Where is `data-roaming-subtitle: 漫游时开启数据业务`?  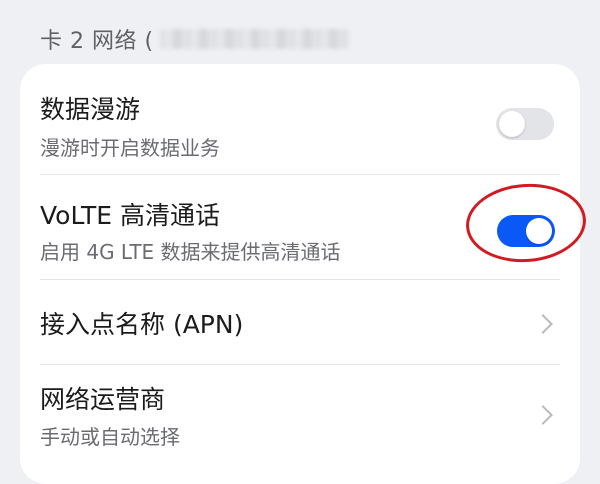
data-roaming-subtitle: 漫游时开启数据业务 is located at coordinates (130, 148).